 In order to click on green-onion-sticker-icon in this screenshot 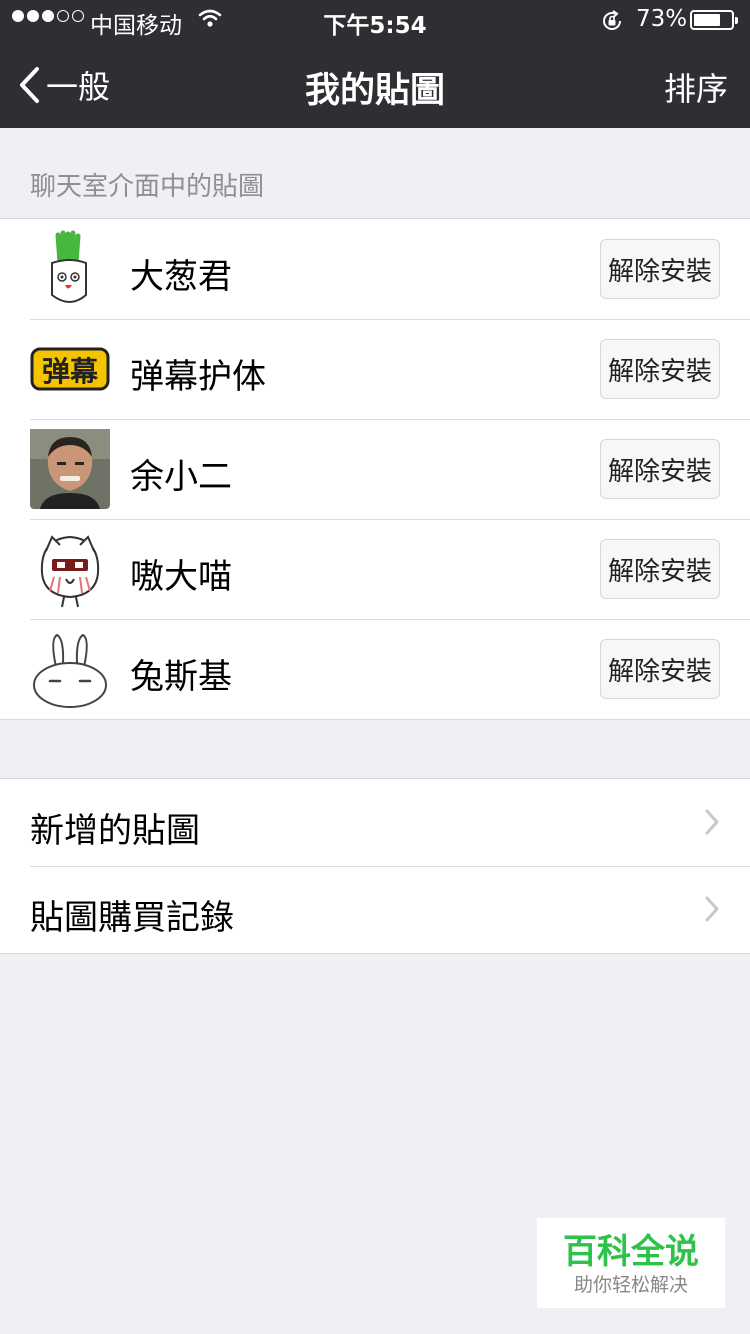, I will do `click(70, 269)`.